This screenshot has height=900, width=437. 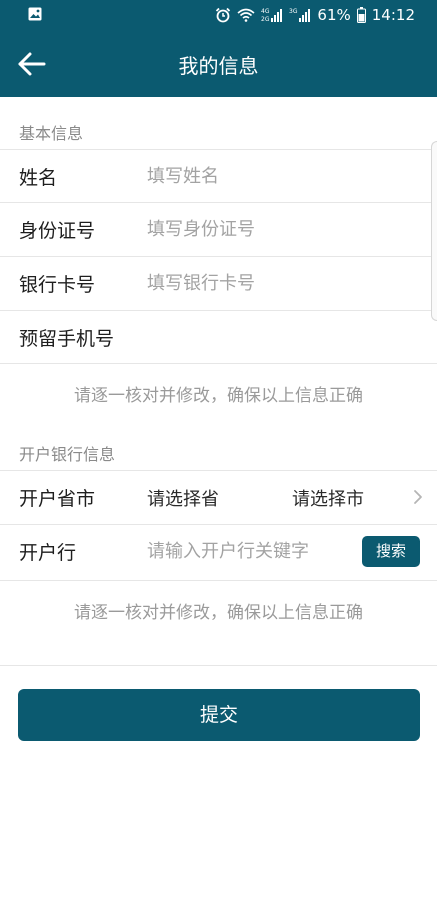 What do you see at coordinates (57, 285) in the screenshot?
I see `bank-card-label: 银行卡号` at bounding box center [57, 285].